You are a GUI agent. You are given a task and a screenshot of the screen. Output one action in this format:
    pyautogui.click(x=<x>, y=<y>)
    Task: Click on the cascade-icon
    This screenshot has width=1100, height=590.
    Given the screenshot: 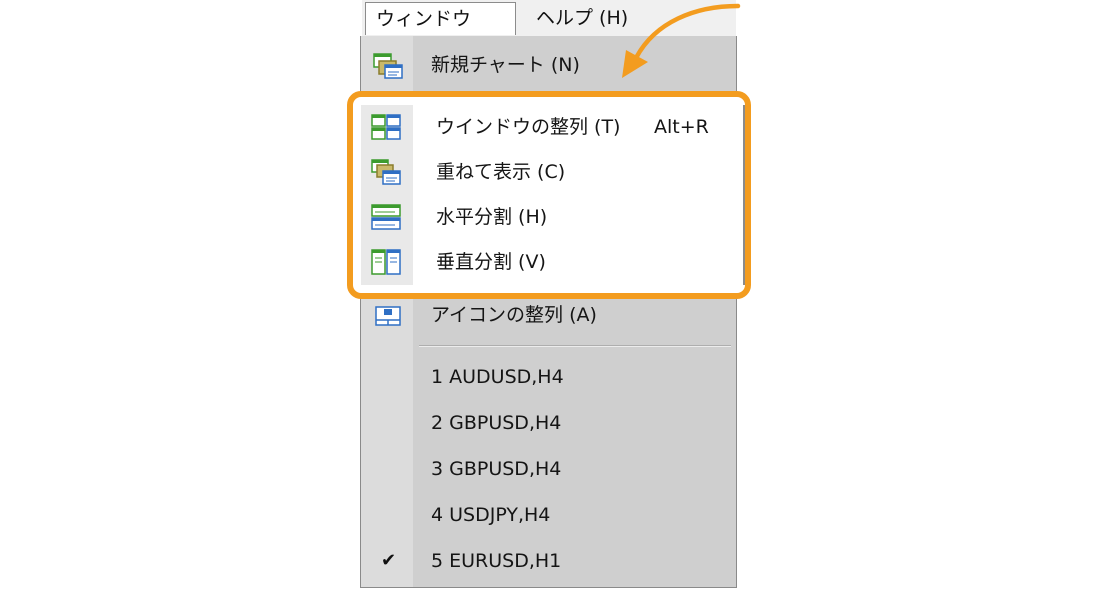 What is the action you would take?
    pyautogui.click(x=386, y=172)
    